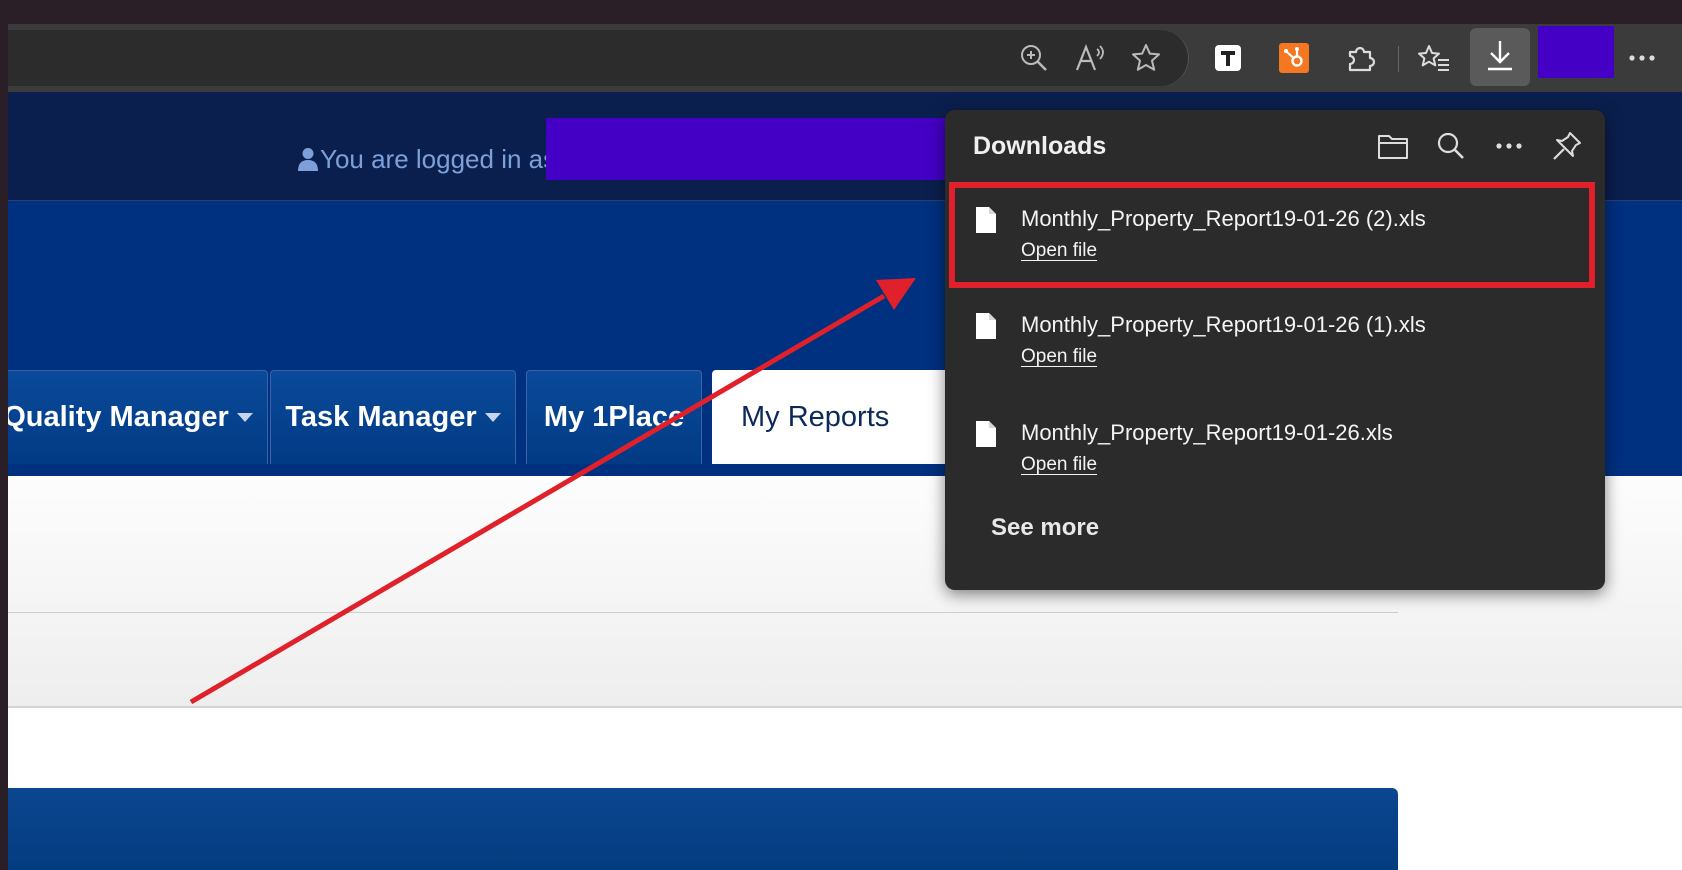  Describe the element at coordinates (1509, 146) in the screenshot. I see `more-options-icon` at that location.